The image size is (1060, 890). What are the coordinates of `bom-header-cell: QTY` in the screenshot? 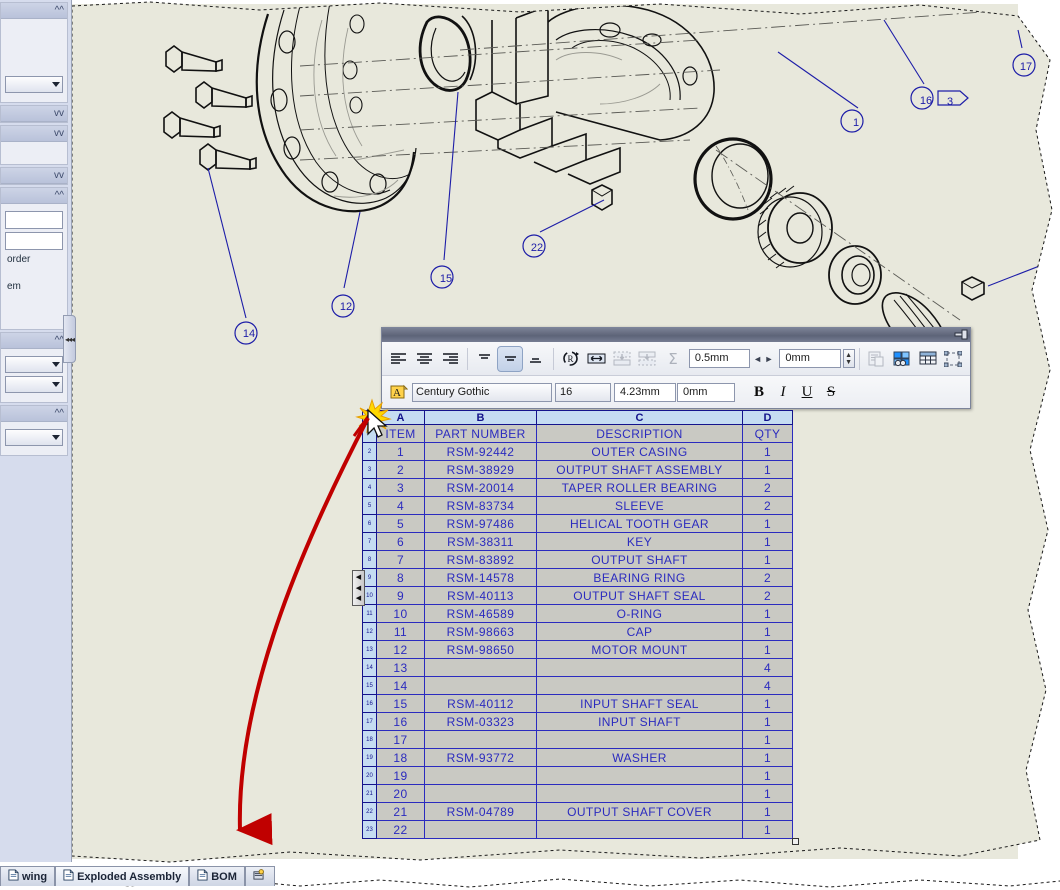 It's located at (767, 433).